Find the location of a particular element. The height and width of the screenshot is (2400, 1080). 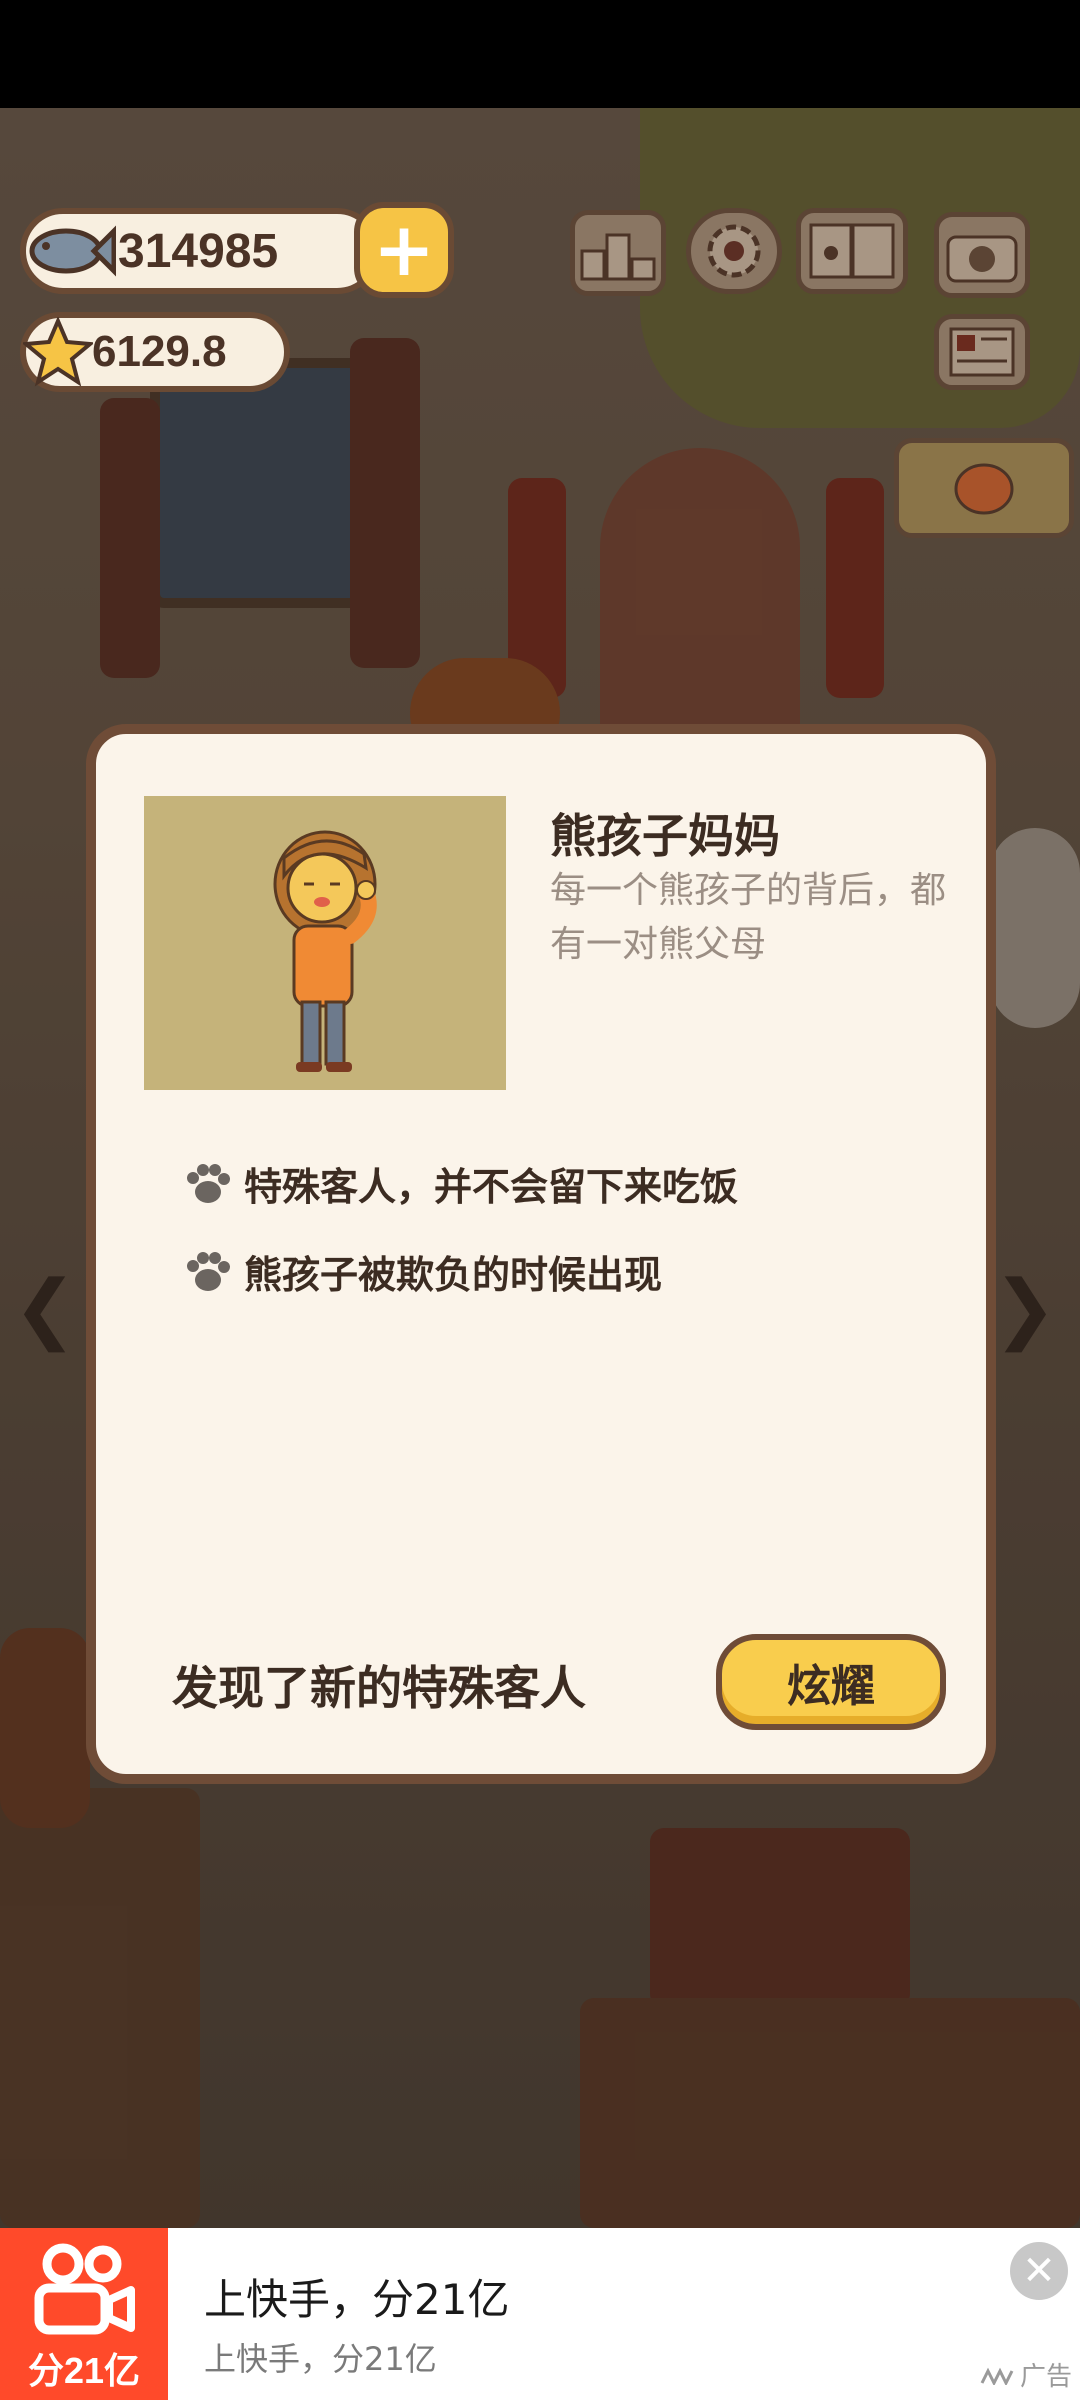

status-bar is located at coordinates (540, 54).